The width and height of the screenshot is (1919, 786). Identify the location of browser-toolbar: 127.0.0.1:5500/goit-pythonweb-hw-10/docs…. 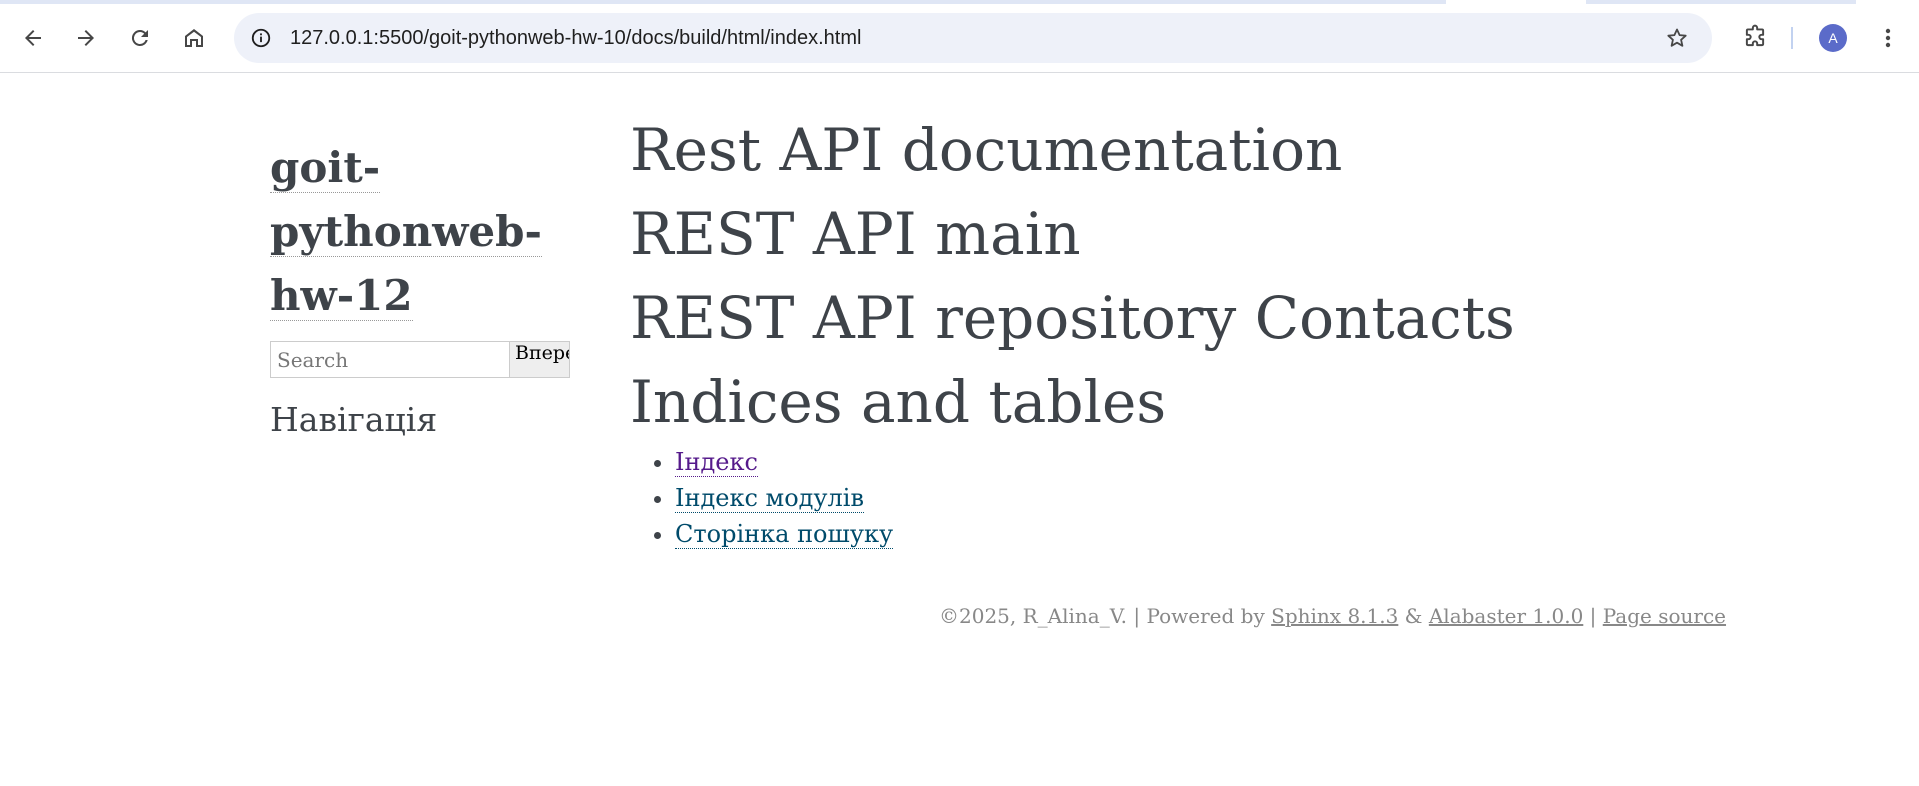
(959, 36).